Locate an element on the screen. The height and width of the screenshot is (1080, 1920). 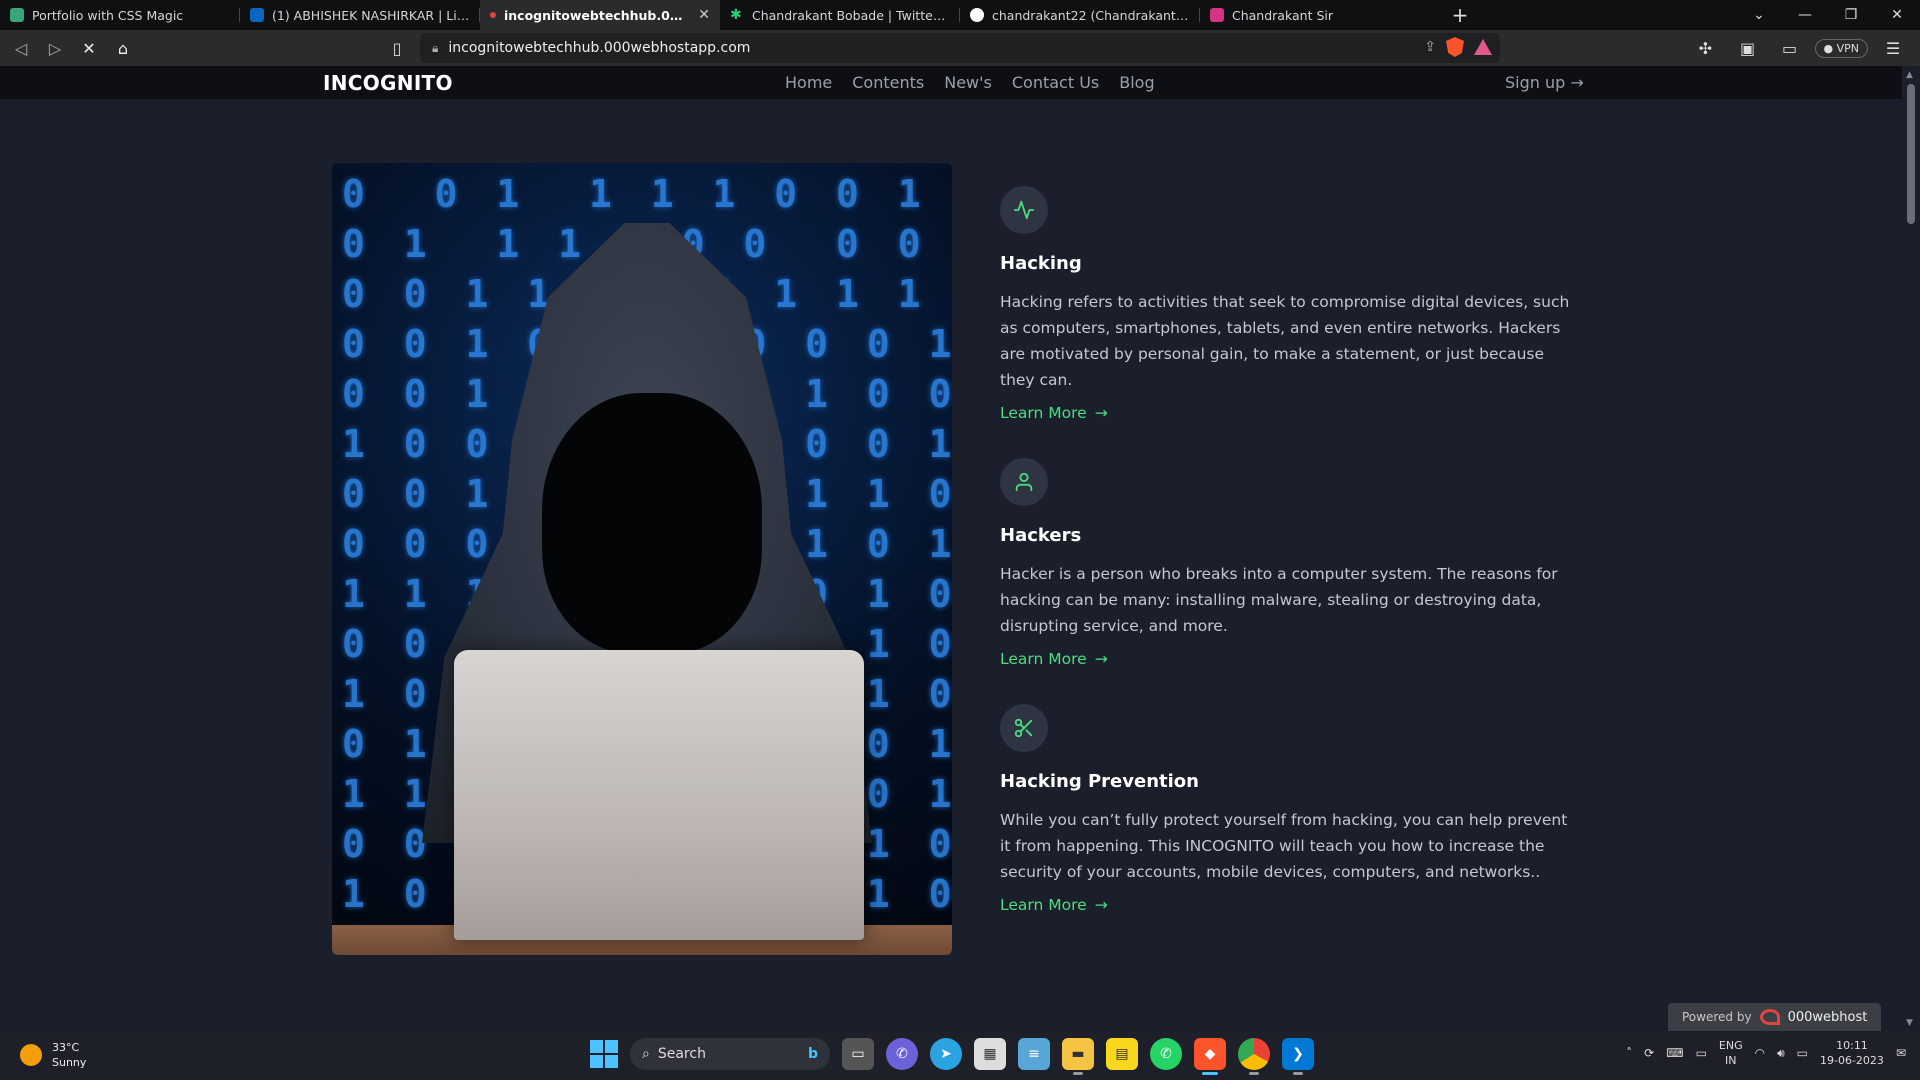
page-scrollbar: ▲ ▼ is located at coordinates (1911, 549).